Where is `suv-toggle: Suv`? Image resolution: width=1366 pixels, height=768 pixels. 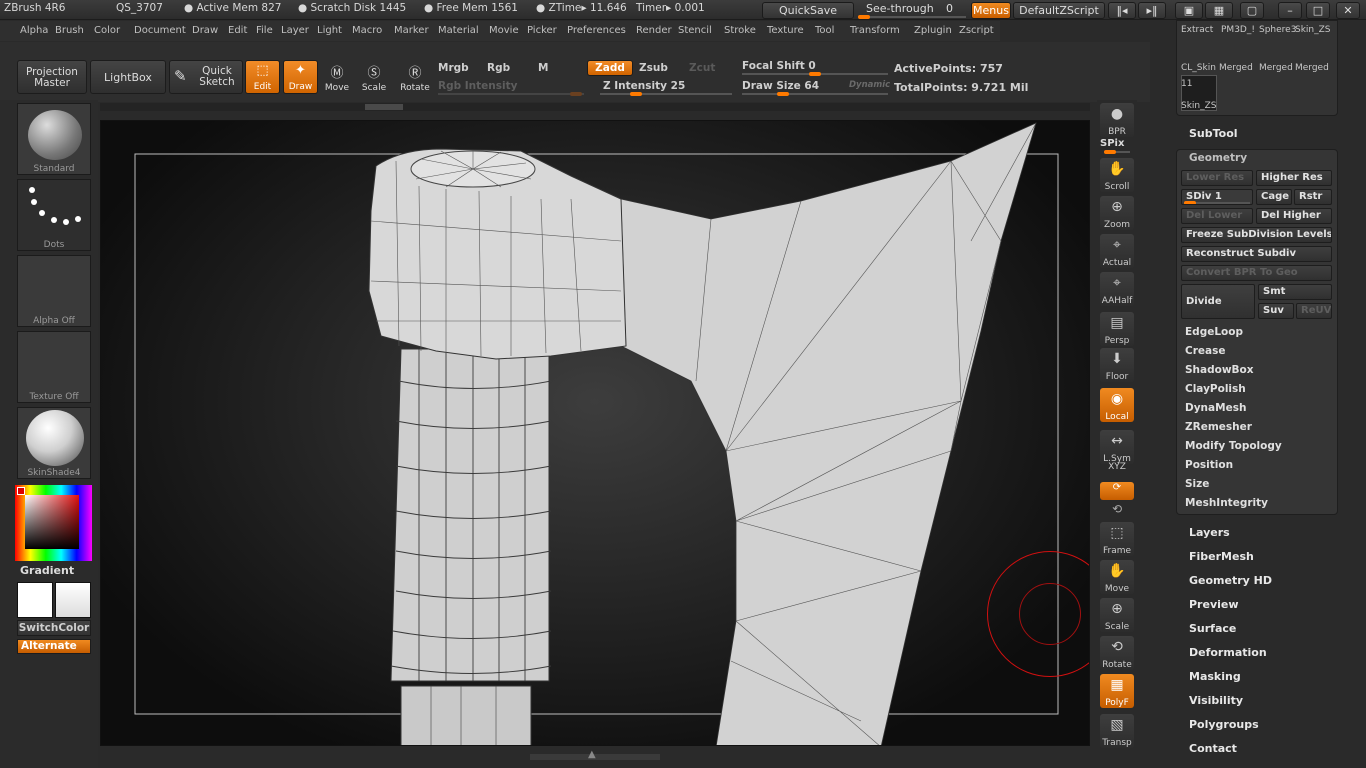 suv-toggle: Suv is located at coordinates (1276, 311).